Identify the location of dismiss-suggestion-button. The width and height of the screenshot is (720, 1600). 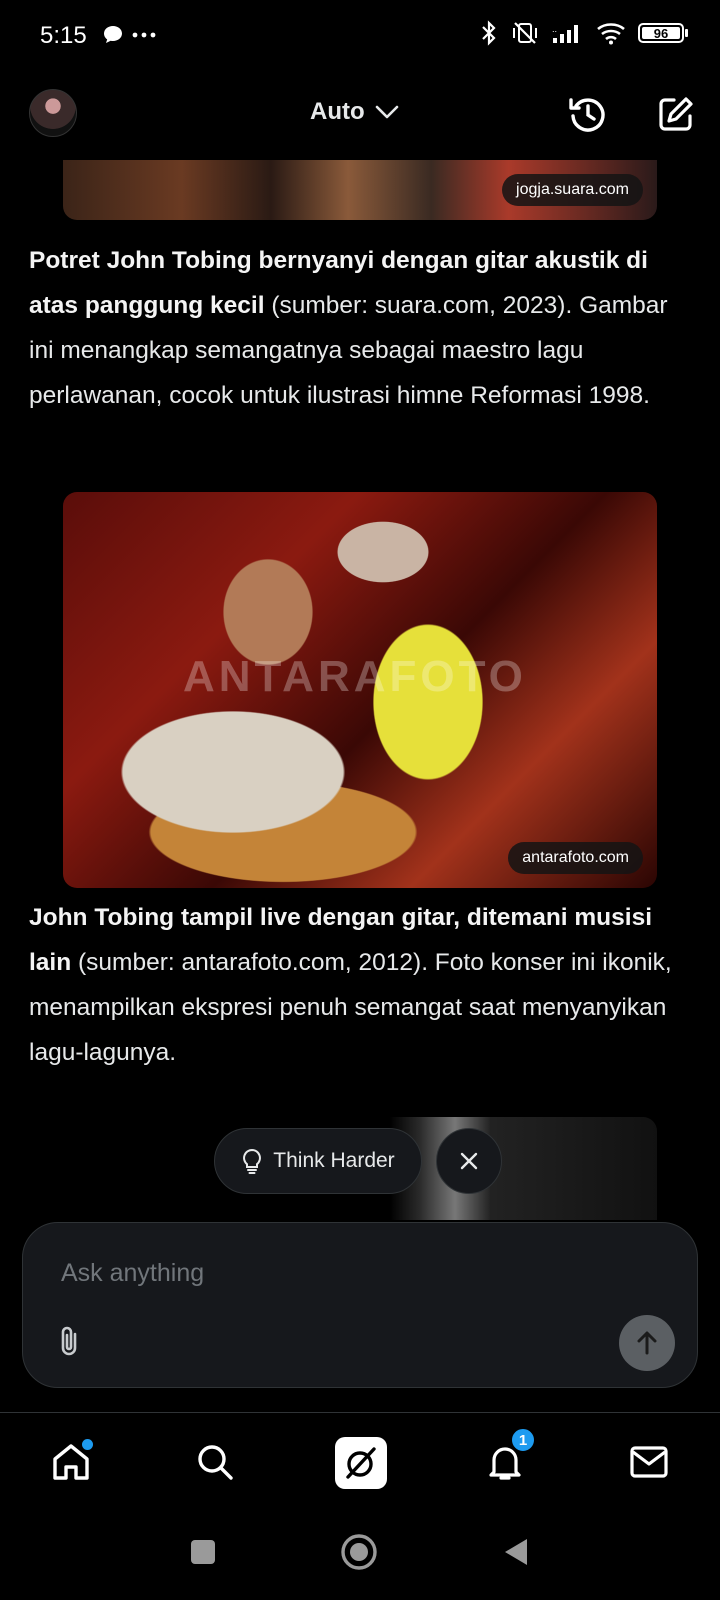
(469, 1161).